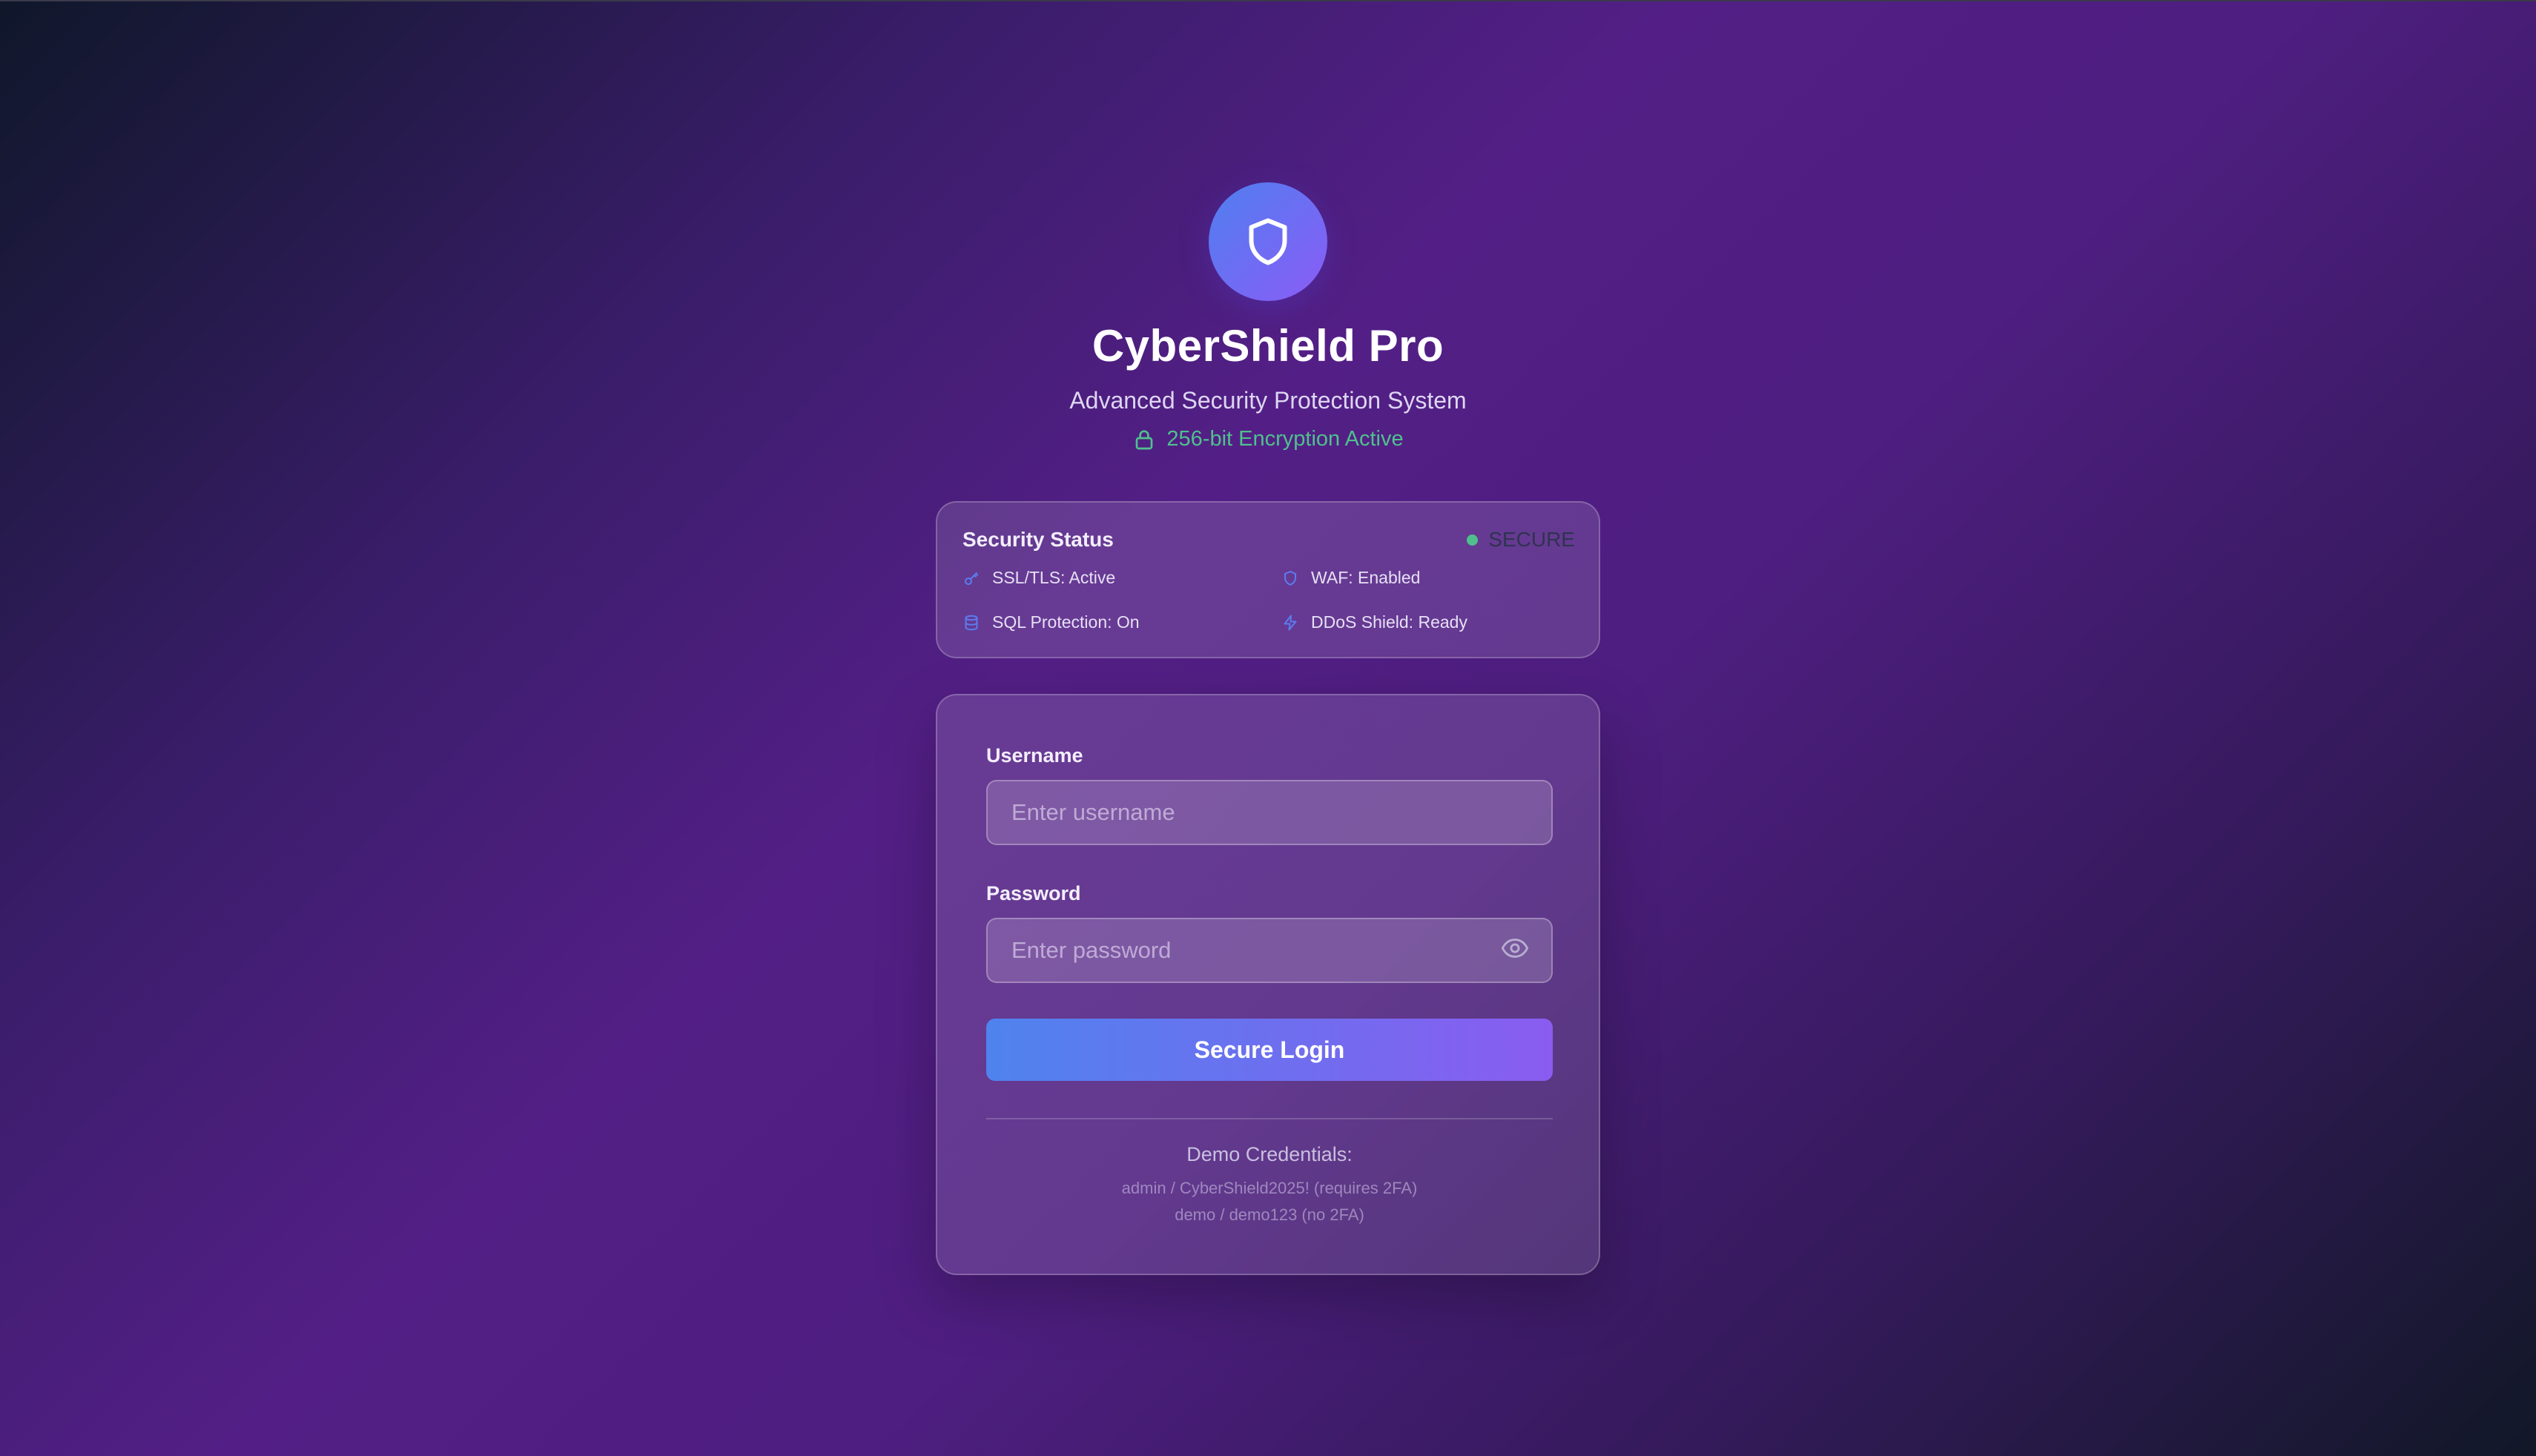 The image size is (2536, 1456). Describe the element at coordinates (1268, 400) in the screenshot. I see `app-subtitle: Advanced Security Protection System` at that location.